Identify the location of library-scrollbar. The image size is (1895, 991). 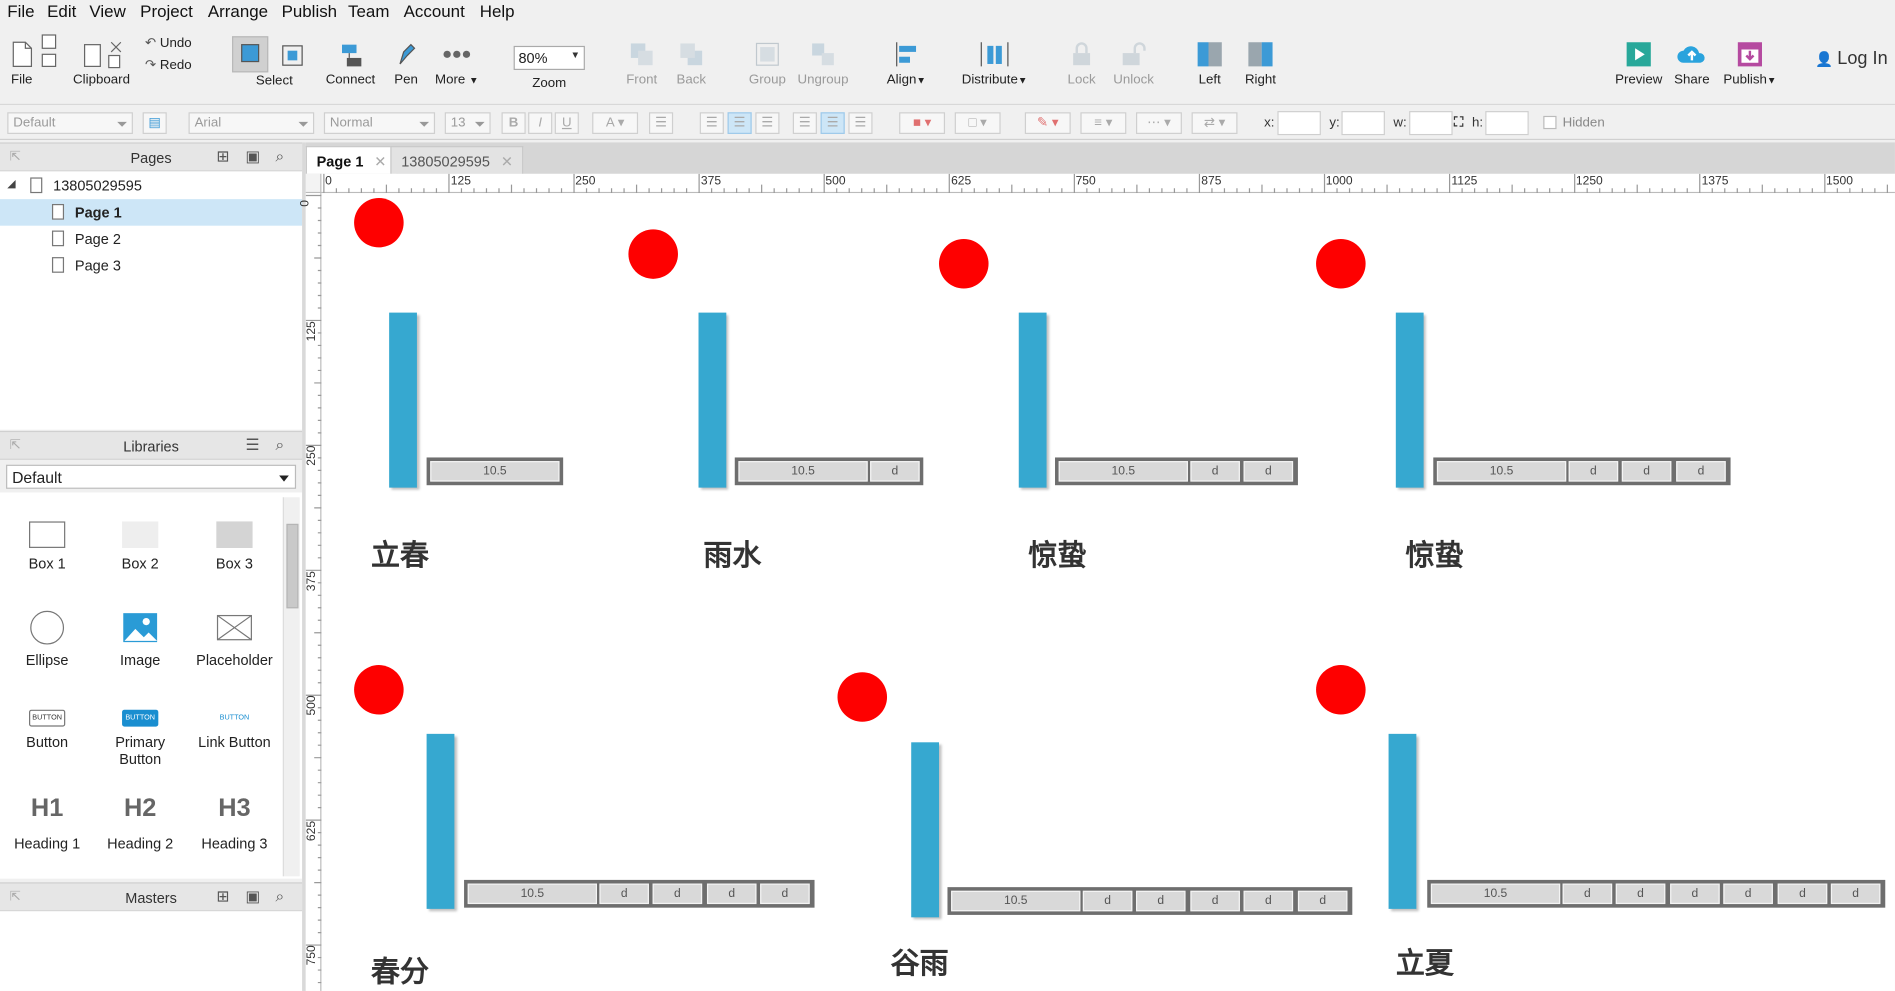
(291, 687).